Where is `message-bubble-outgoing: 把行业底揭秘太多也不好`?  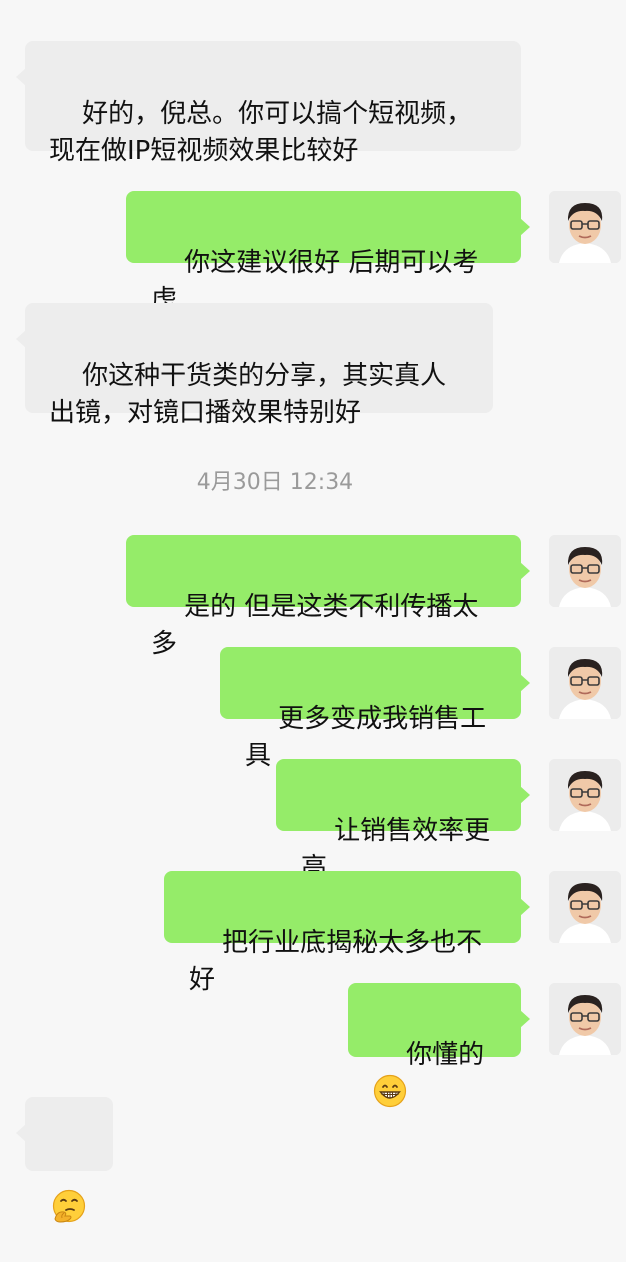 message-bubble-outgoing: 把行业底揭秘太多也不好 is located at coordinates (347, 933).